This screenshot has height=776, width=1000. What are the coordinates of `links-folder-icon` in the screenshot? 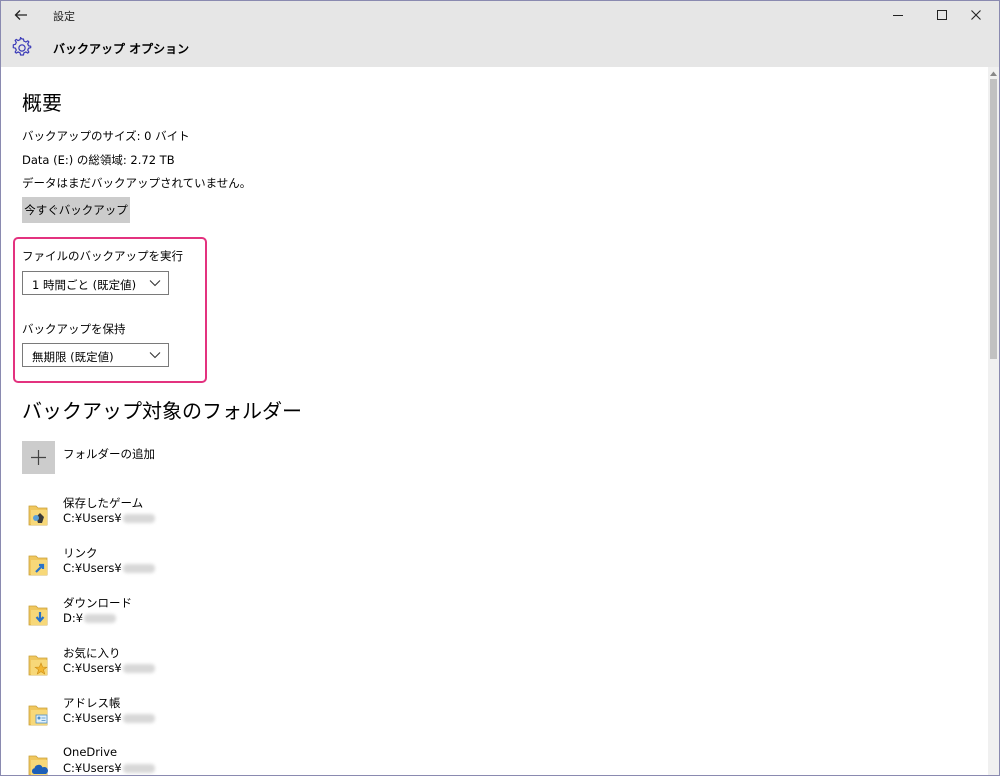 It's located at (38, 565).